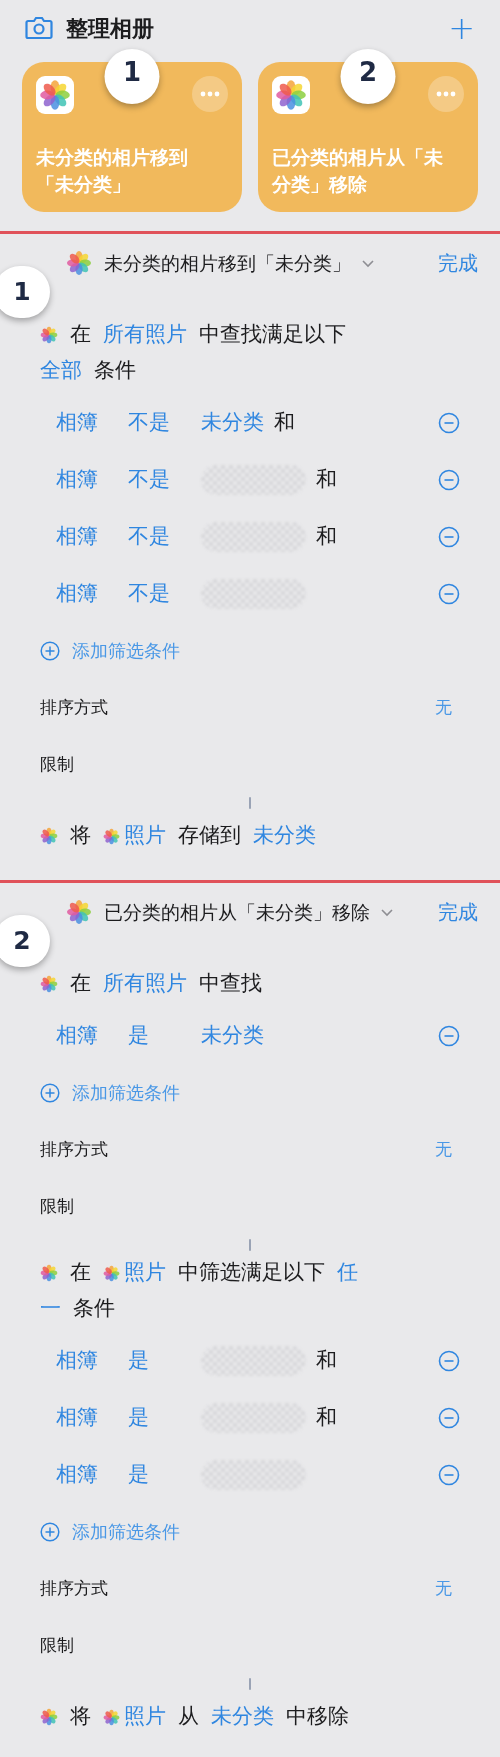  Describe the element at coordinates (272, 335) in the screenshot. I see `action-text: 中查找满足以下` at that location.